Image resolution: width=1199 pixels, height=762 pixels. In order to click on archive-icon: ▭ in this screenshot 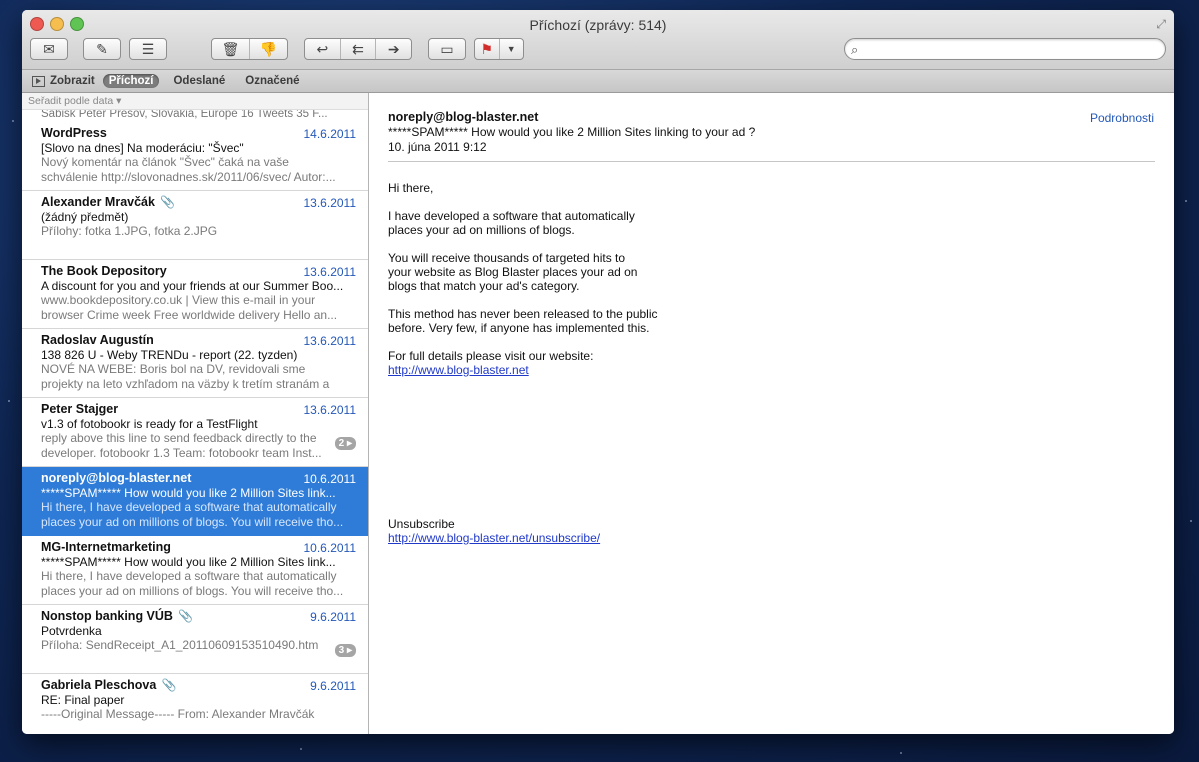, I will do `click(447, 48)`.